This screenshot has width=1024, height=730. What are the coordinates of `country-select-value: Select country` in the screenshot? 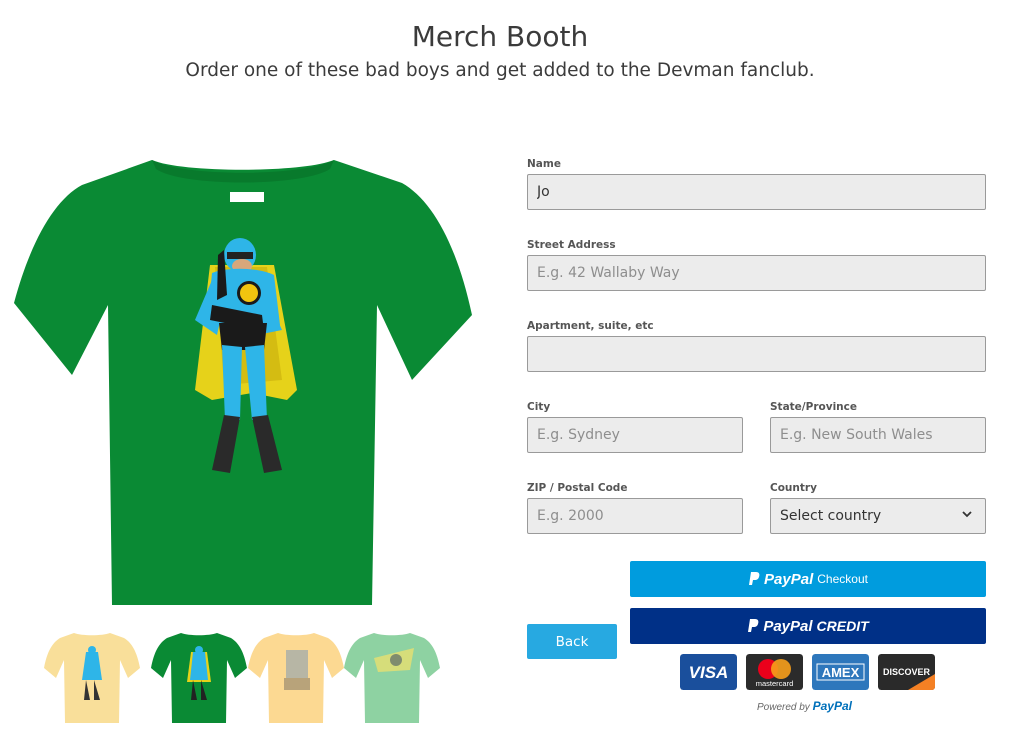 It's located at (831, 516).